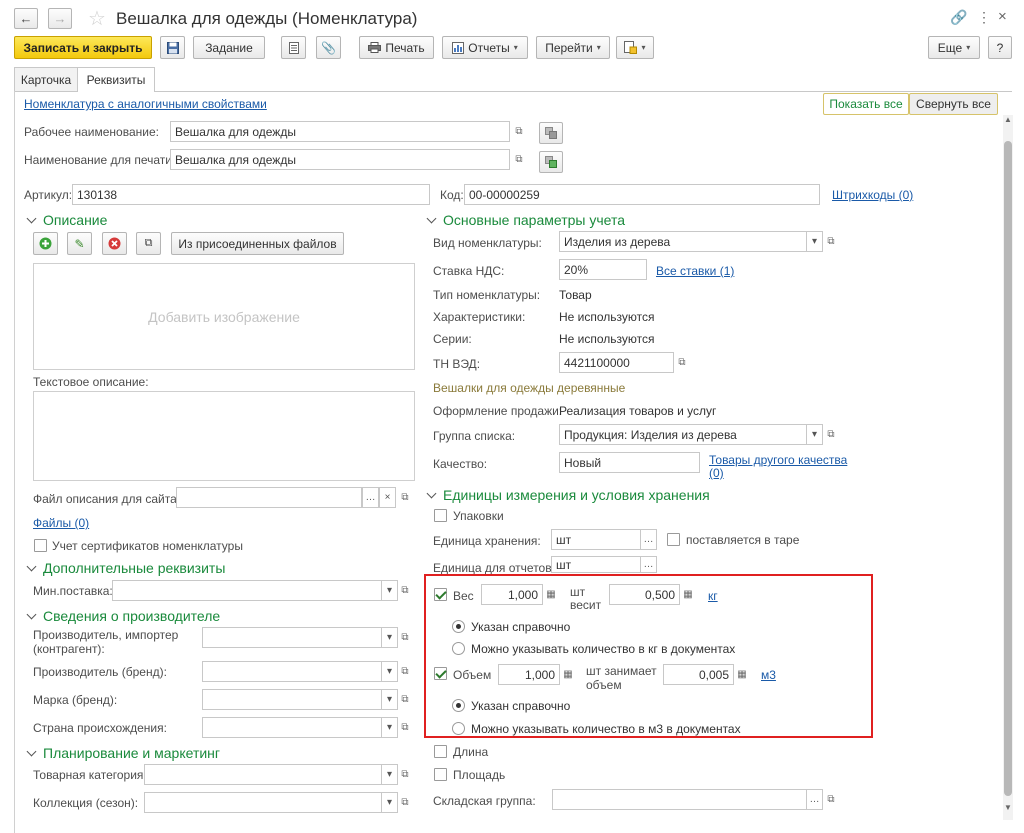 The height and width of the screenshot is (833, 1024). I want to click on print-name-input: Вешалка для одежды, so click(340, 159).